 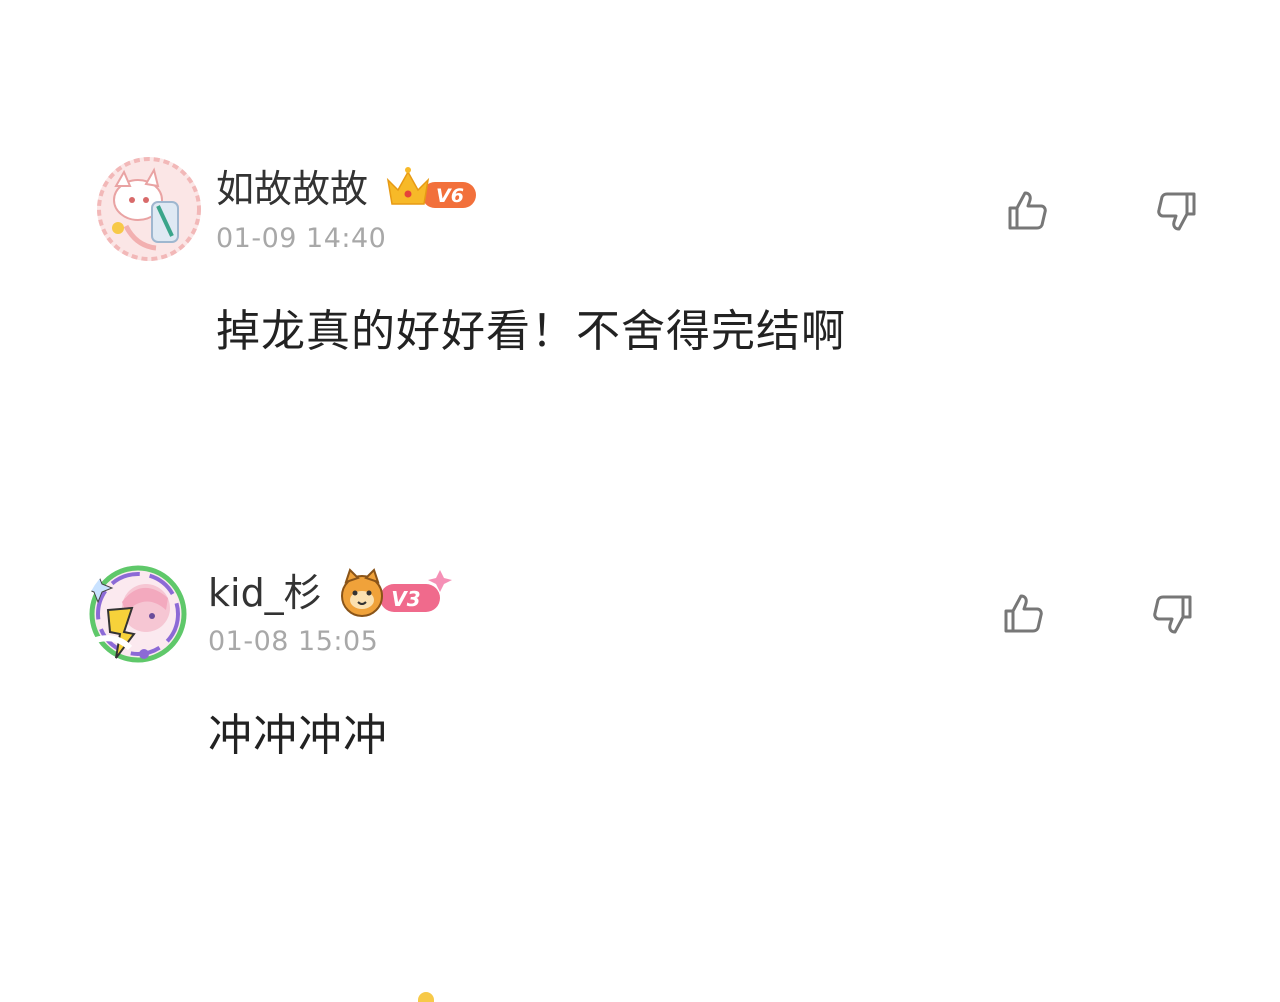 What do you see at coordinates (292, 189) in the screenshot?
I see `username: 如故故故` at bounding box center [292, 189].